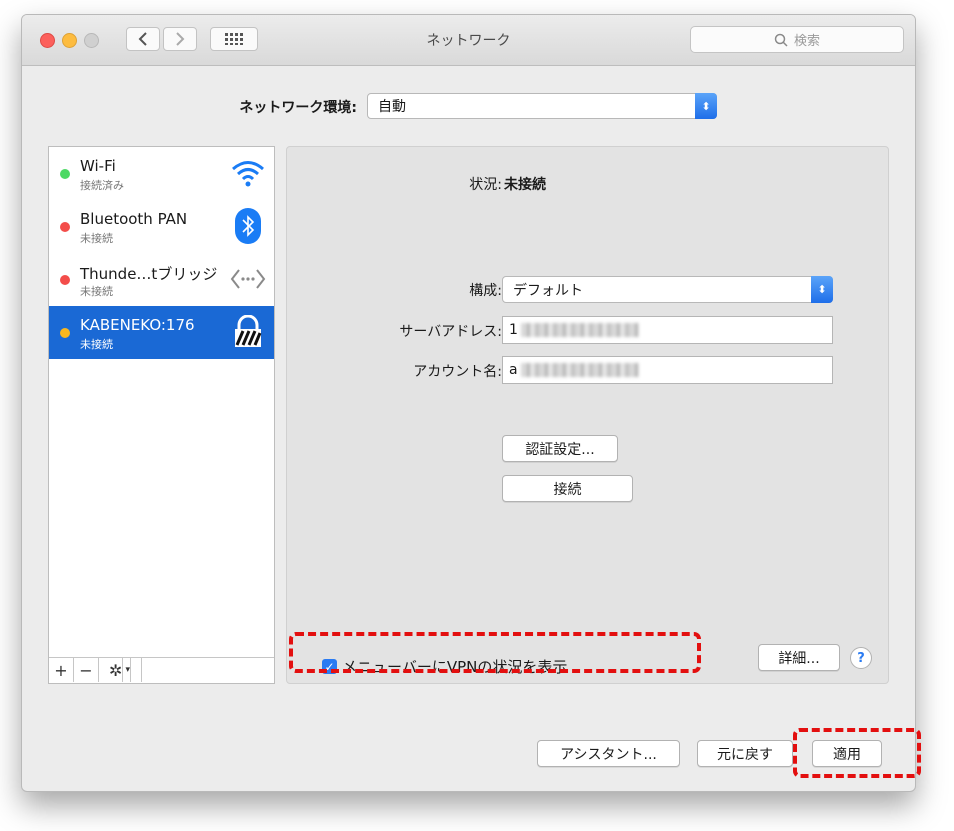 Image resolution: width=954 pixels, height=831 pixels. I want to click on status-label: 状況:, so click(485, 185).